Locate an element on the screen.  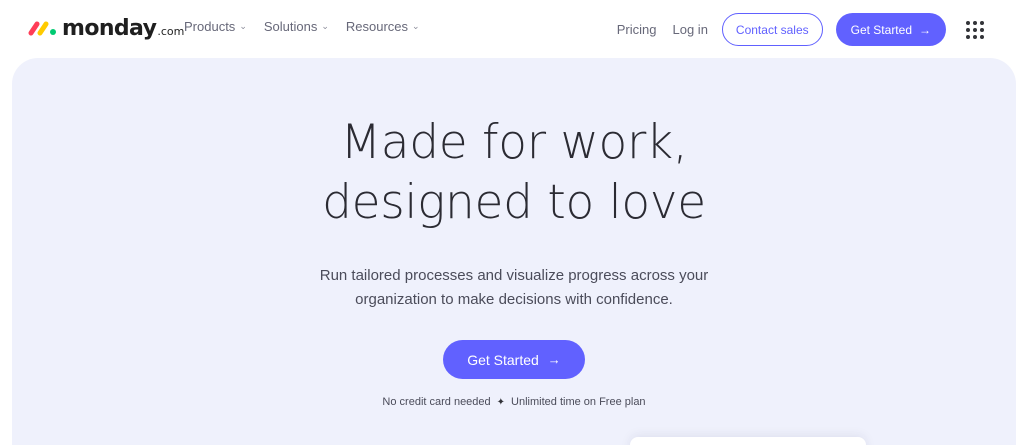
nav-solutions: Solutions ⌄ is located at coordinates (296, 26).